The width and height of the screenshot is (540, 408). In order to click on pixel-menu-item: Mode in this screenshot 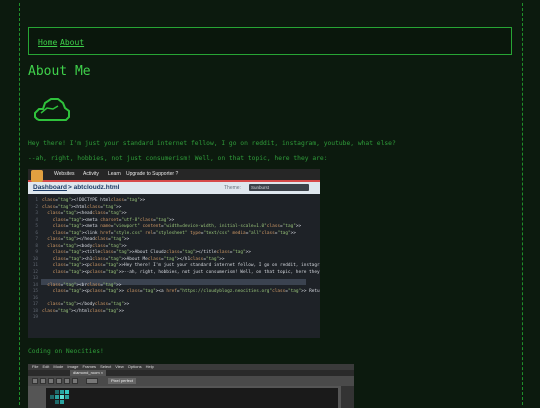, I will do `click(58, 366)`.